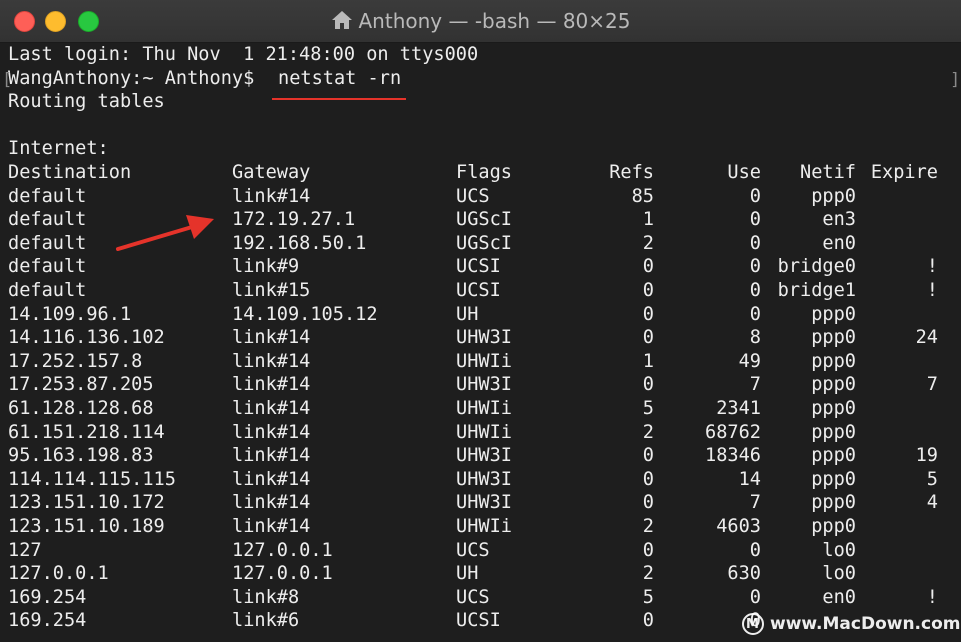  What do you see at coordinates (816, 267) in the screenshot?
I see `cell-netif: bridge0` at bounding box center [816, 267].